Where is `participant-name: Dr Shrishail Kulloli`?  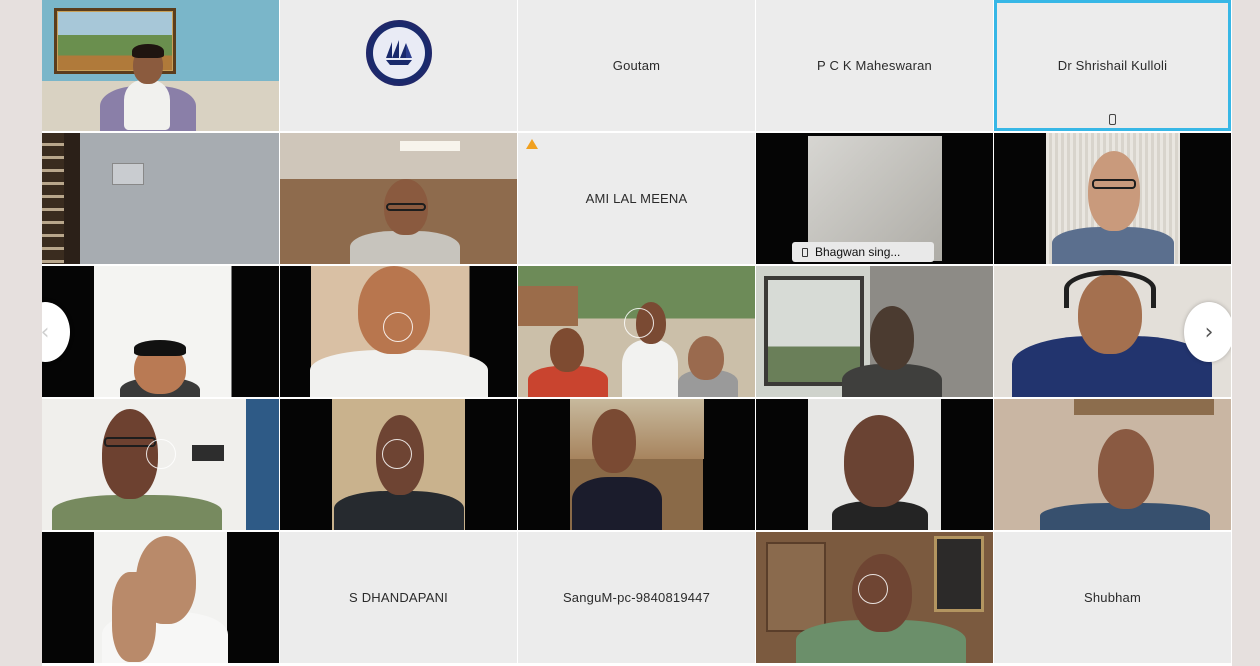 participant-name: Dr Shrishail Kulloli is located at coordinates (1112, 65).